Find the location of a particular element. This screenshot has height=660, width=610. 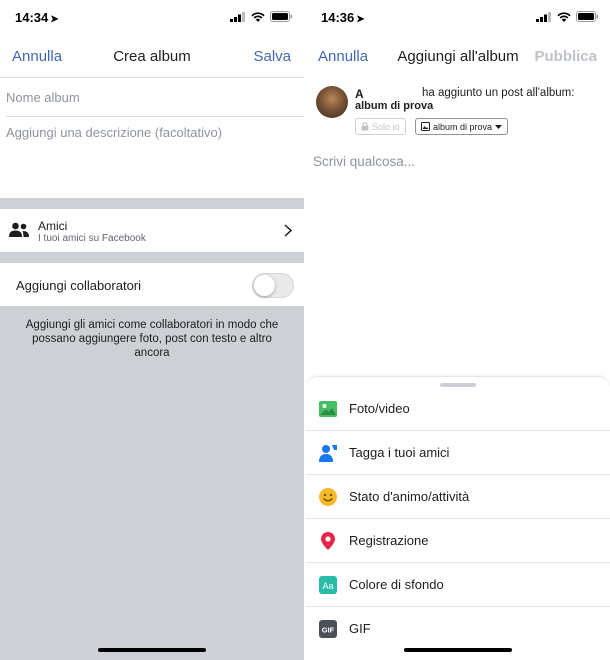

nav-bar: Annulla Crea album Salva is located at coordinates (152, 56).